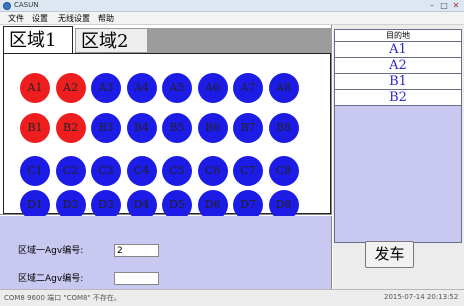 This screenshot has height=306, width=464. What do you see at coordinates (398, 66) in the screenshot?
I see `destination-item: A2` at bounding box center [398, 66].